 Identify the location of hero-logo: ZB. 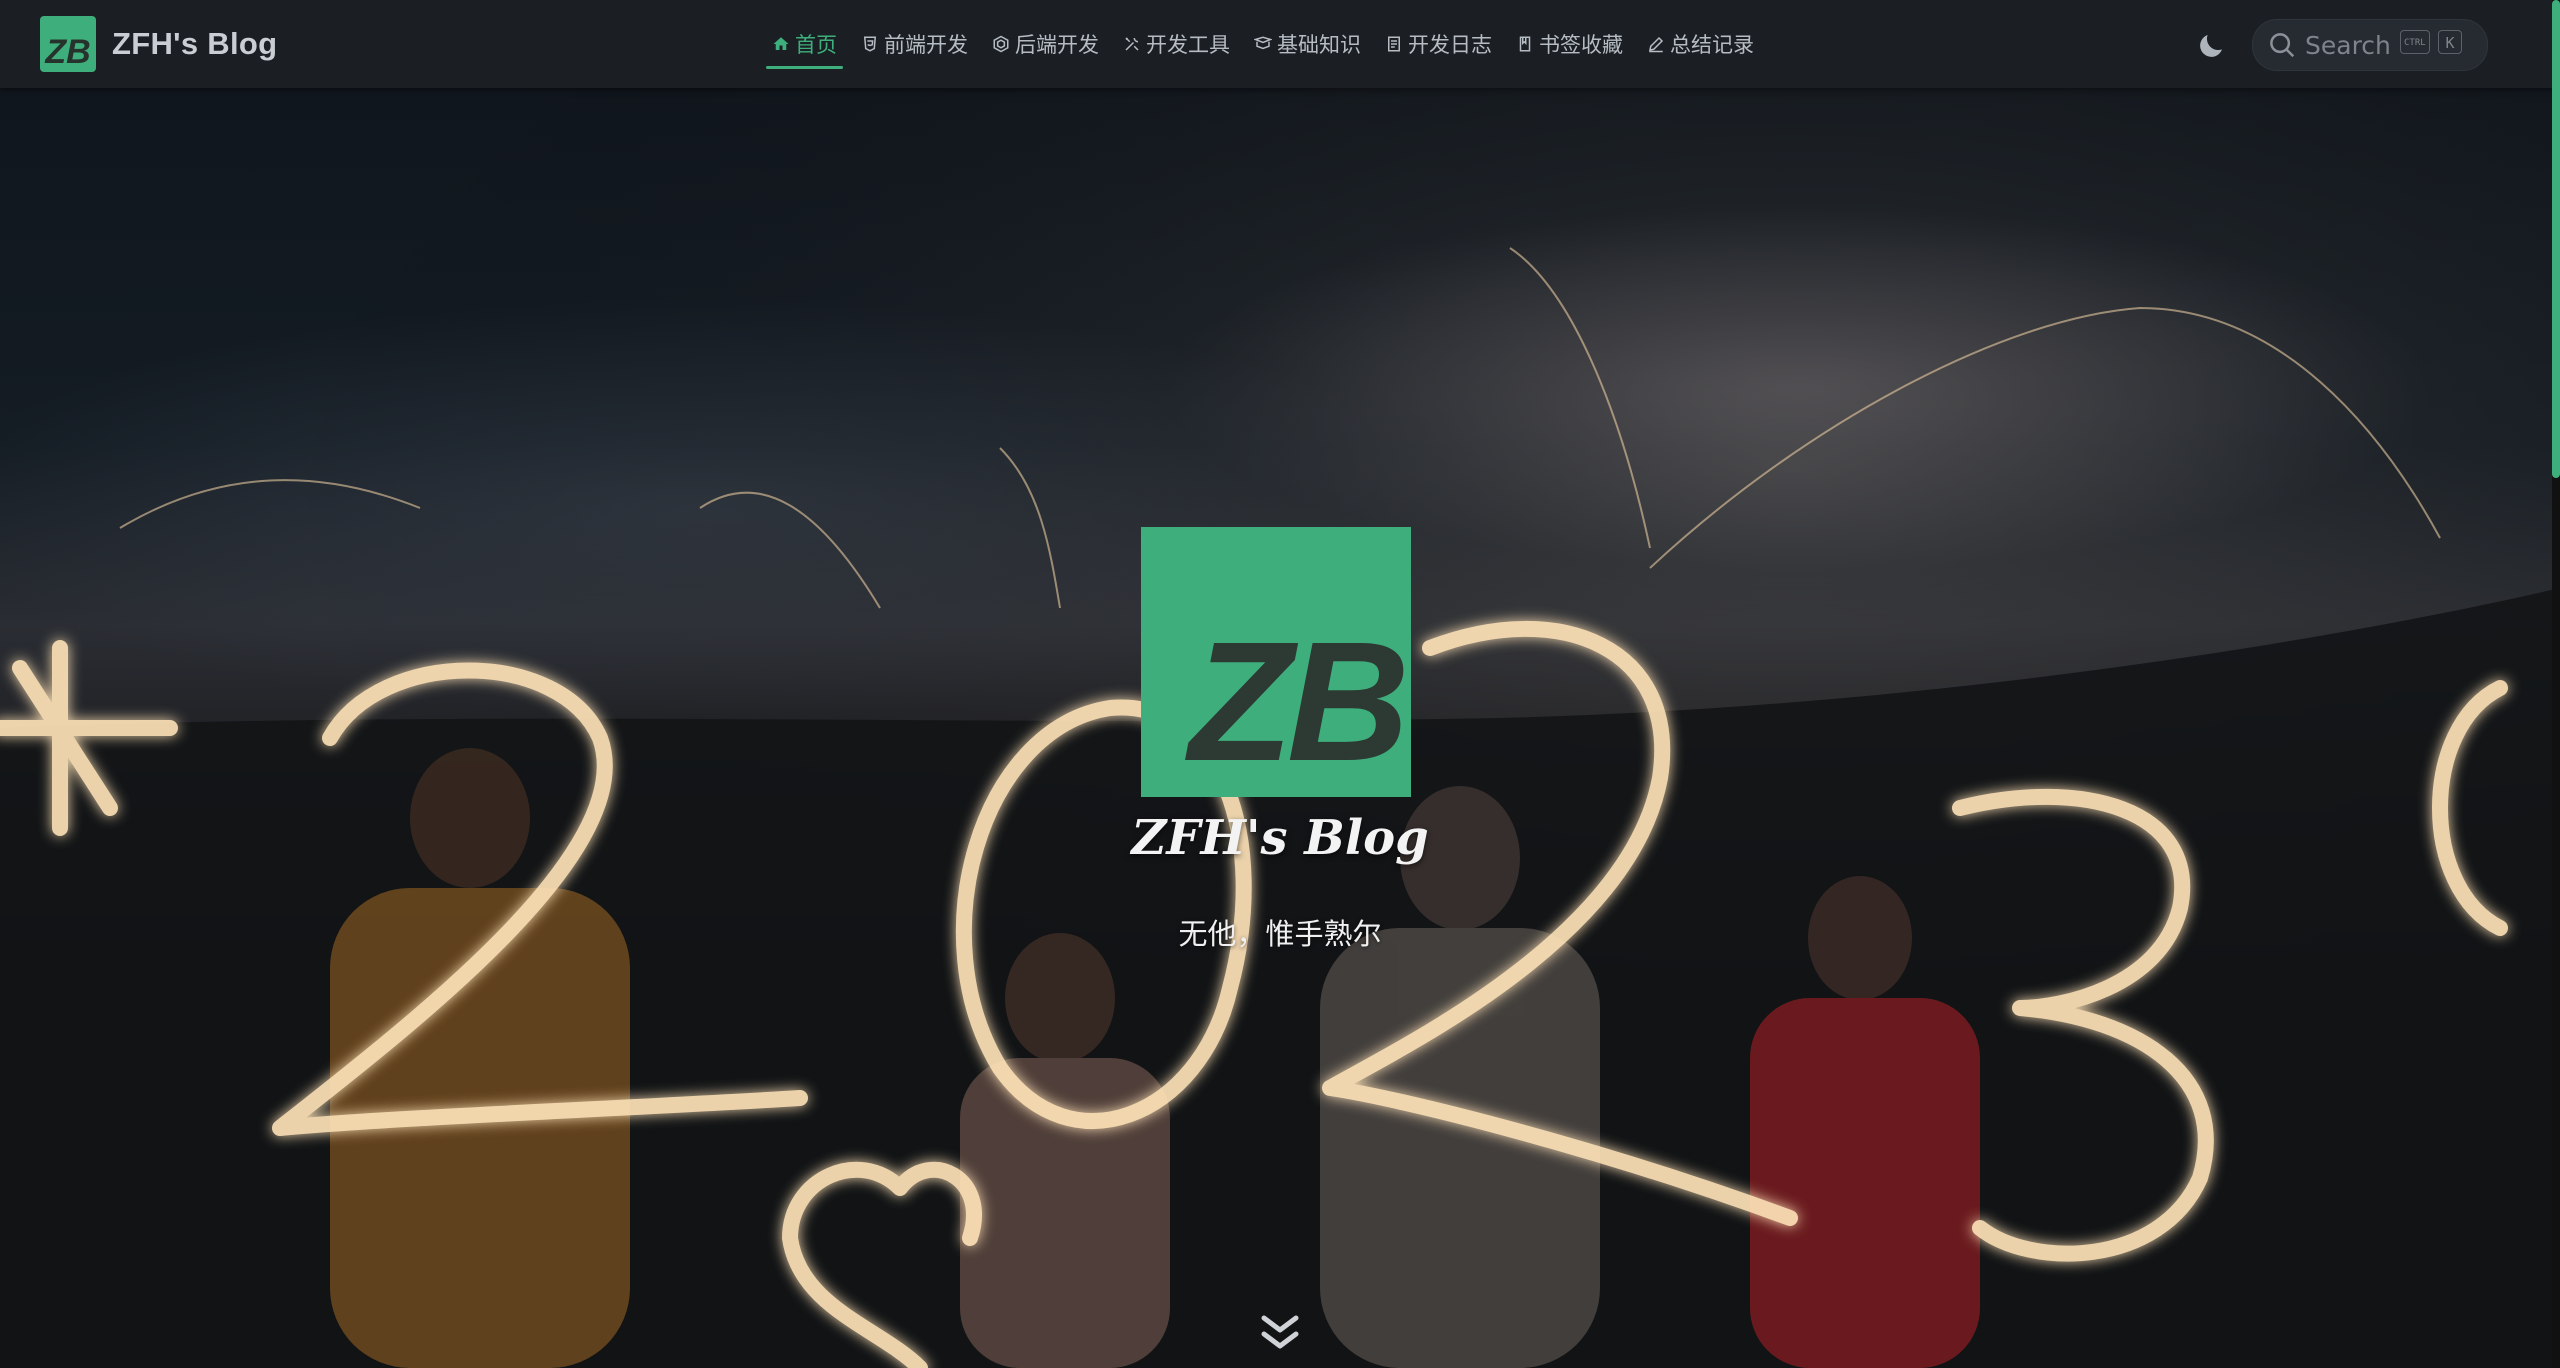
(1276, 662).